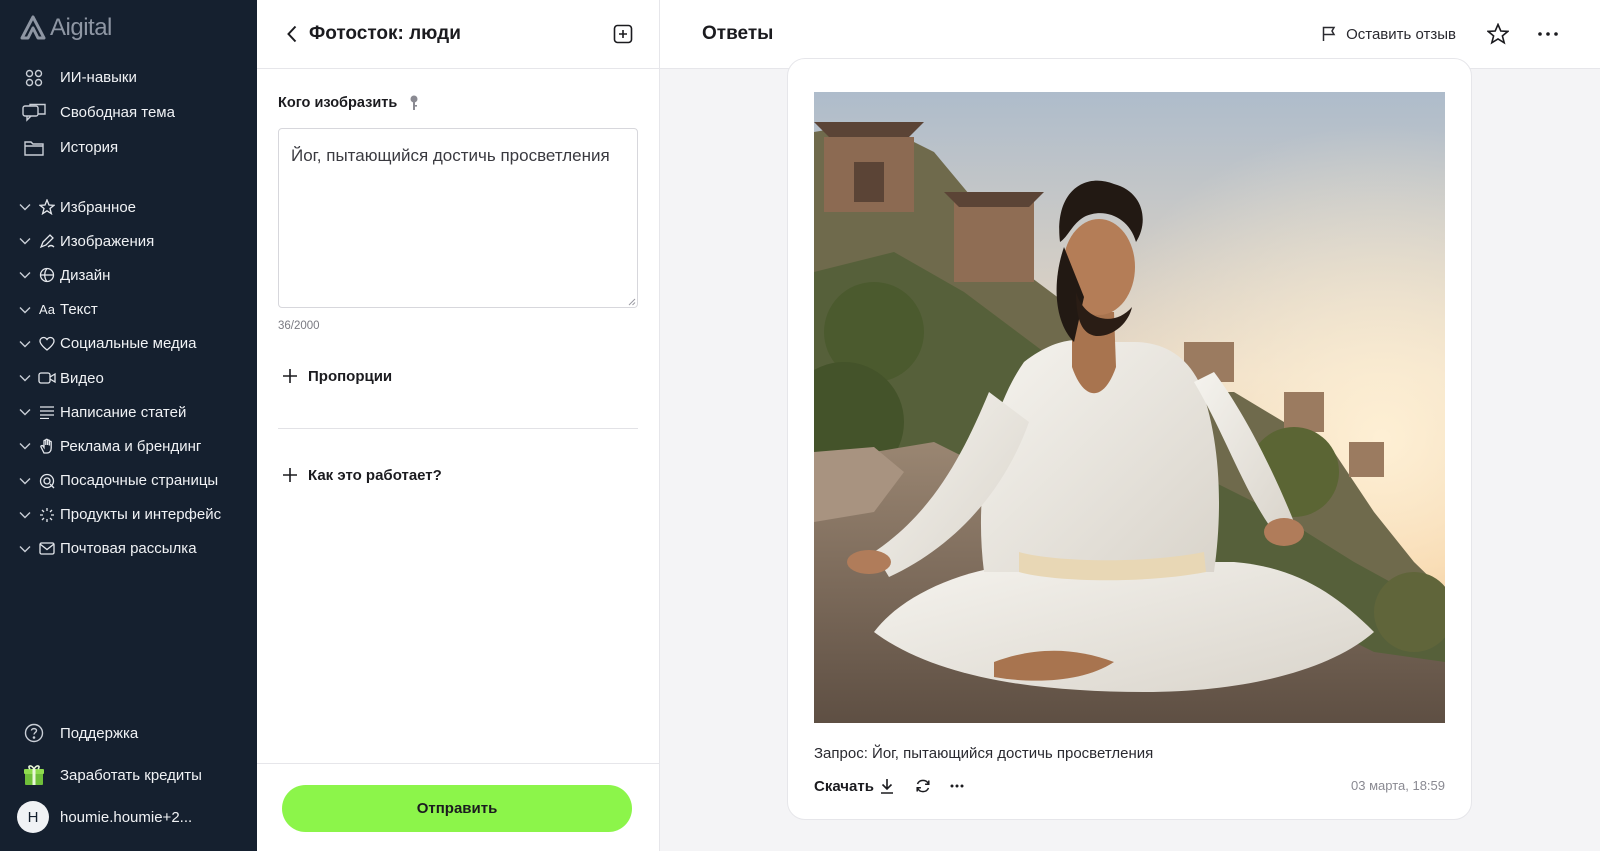  I want to click on new-chat-button, so click(623, 34).